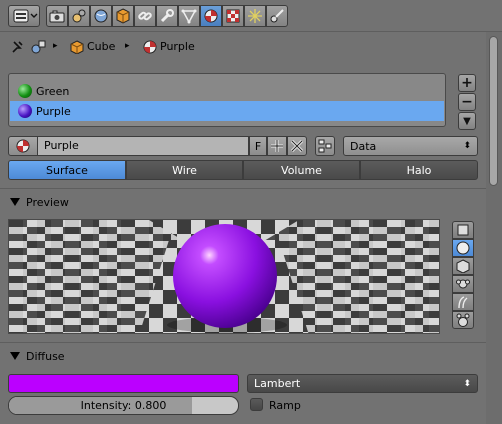 The image size is (502, 424). What do you see at coordinates (277, 383) in the screenshot?
I see `shader-value: Lambert` at bounding box center [277, 383].